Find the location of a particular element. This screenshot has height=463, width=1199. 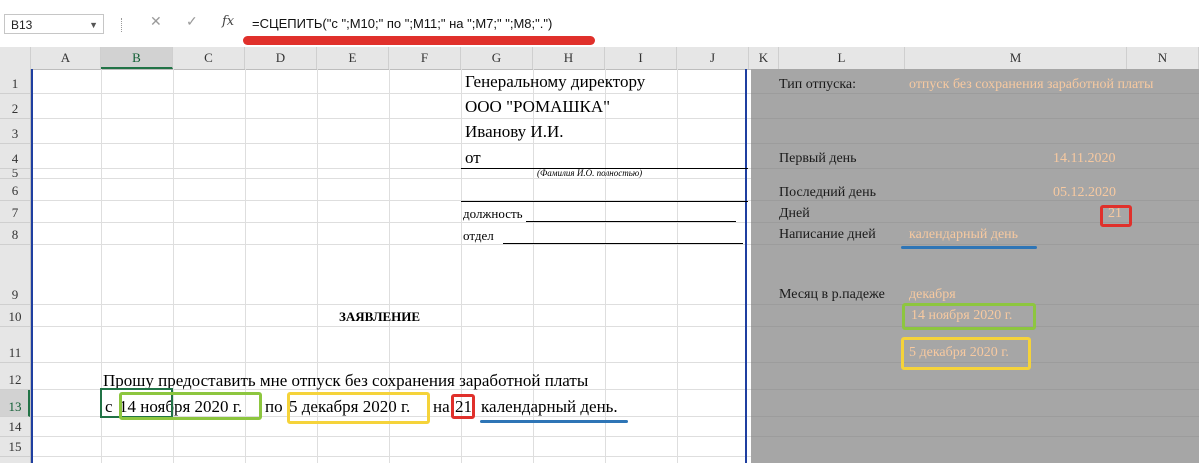

department-line is located at coordinates (623, 243).